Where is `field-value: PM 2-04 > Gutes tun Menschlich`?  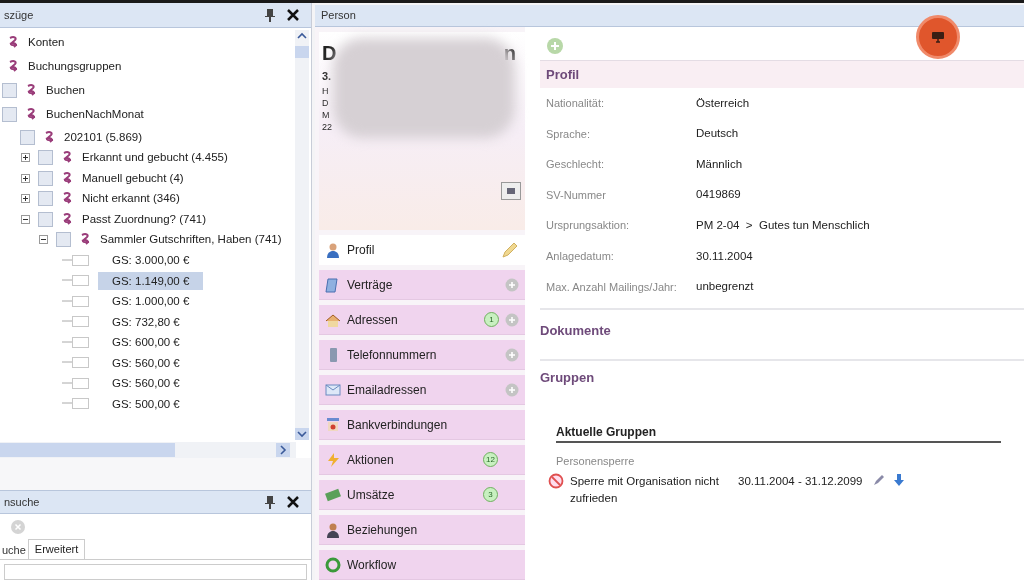
field-value: PM 2-04 > Gutes tun Menschlich is located at coordinates (783, 226).